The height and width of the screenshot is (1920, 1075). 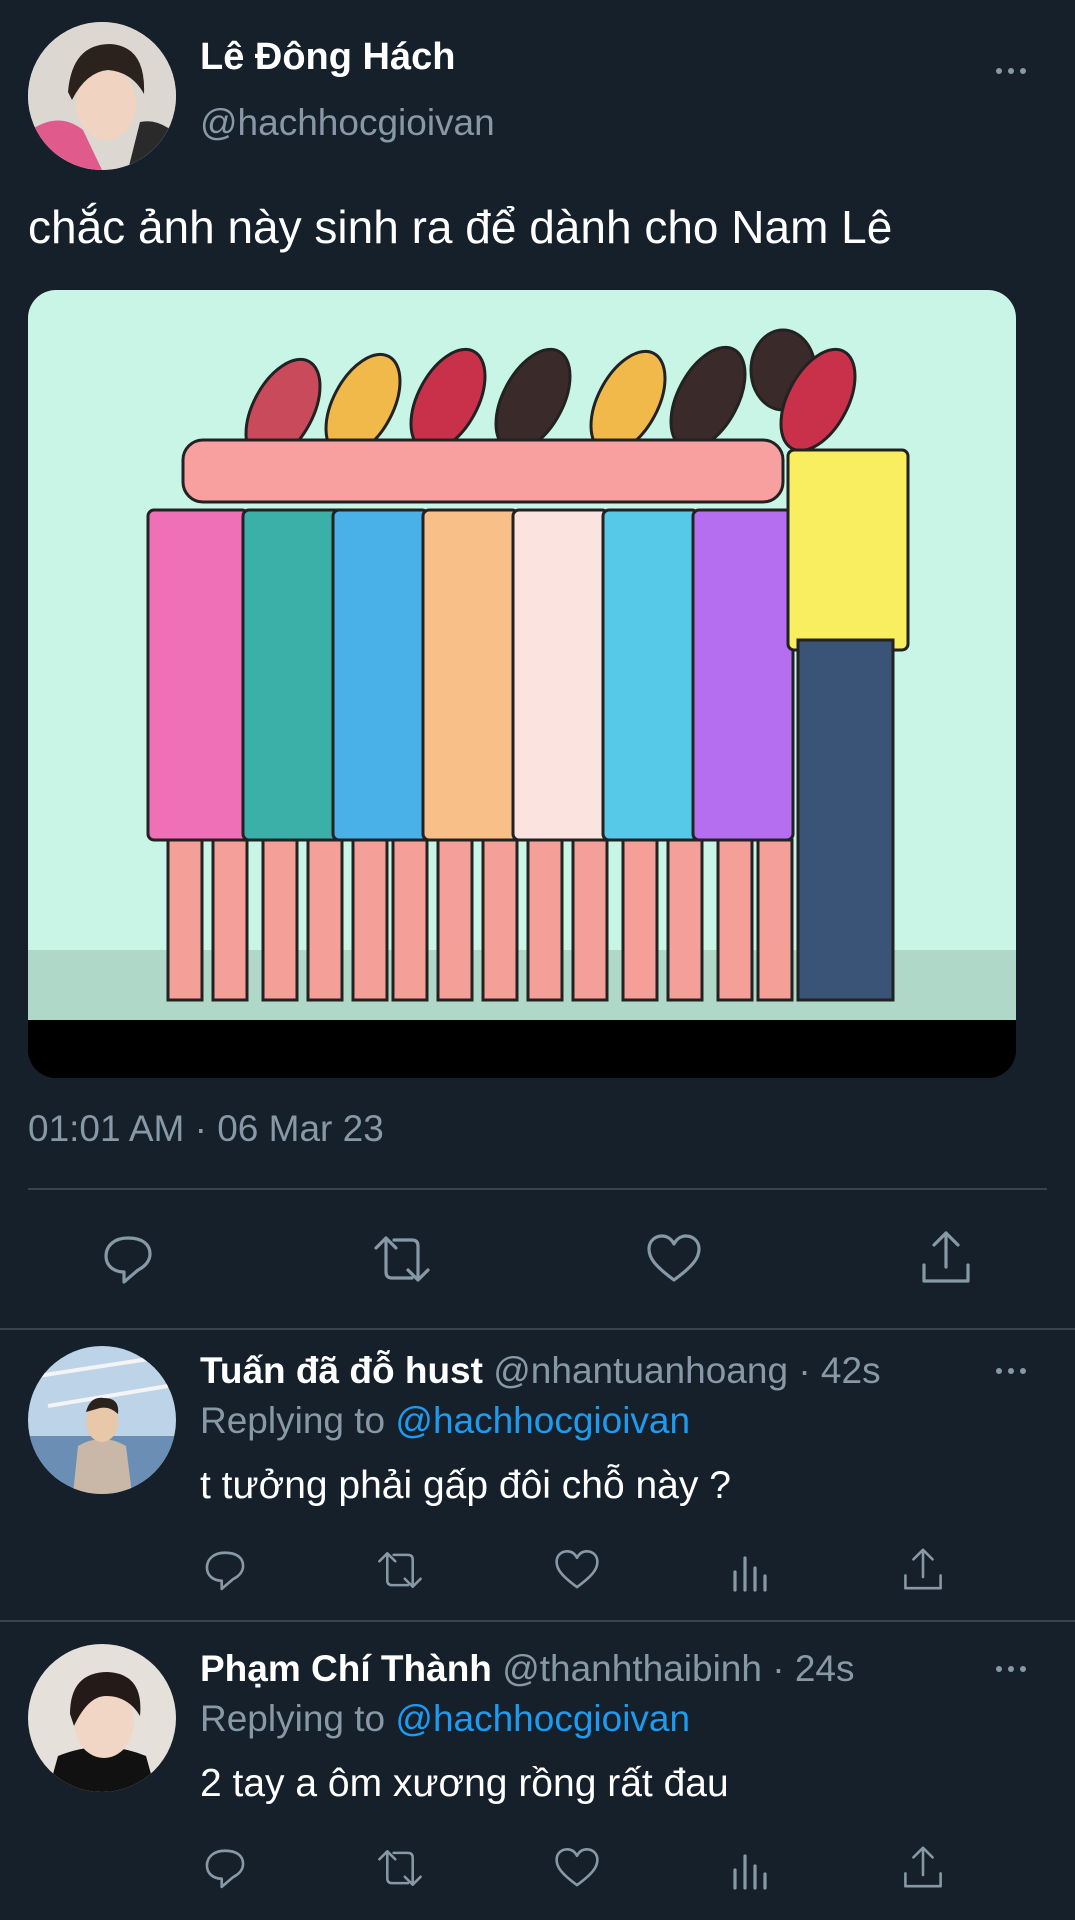 What do you see at coordinates (346, 1668) in the screenshot?
I see `reply-author-name: Phạm Chí Thành` at bounding box center [346, 1668].